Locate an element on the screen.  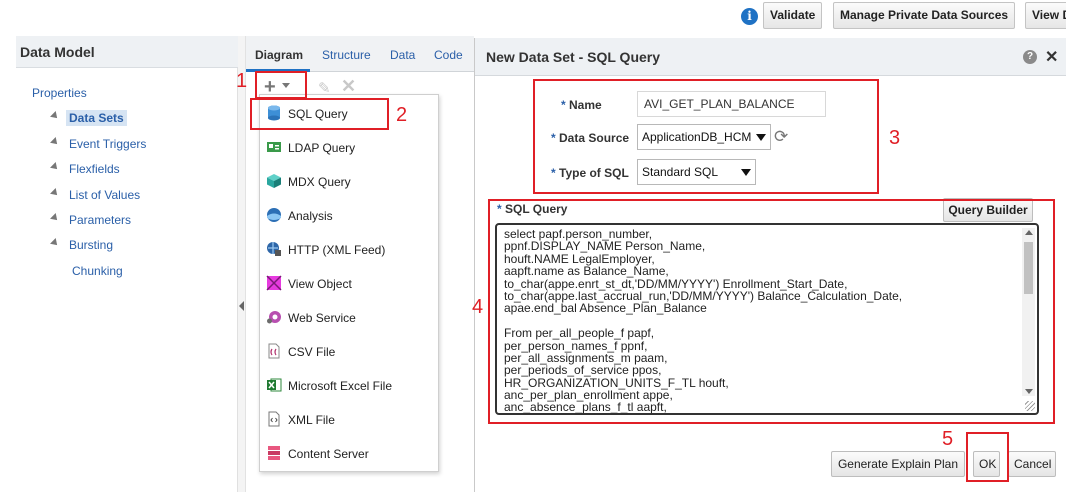
help-icon: ? is located at coordinates (1030, 57).